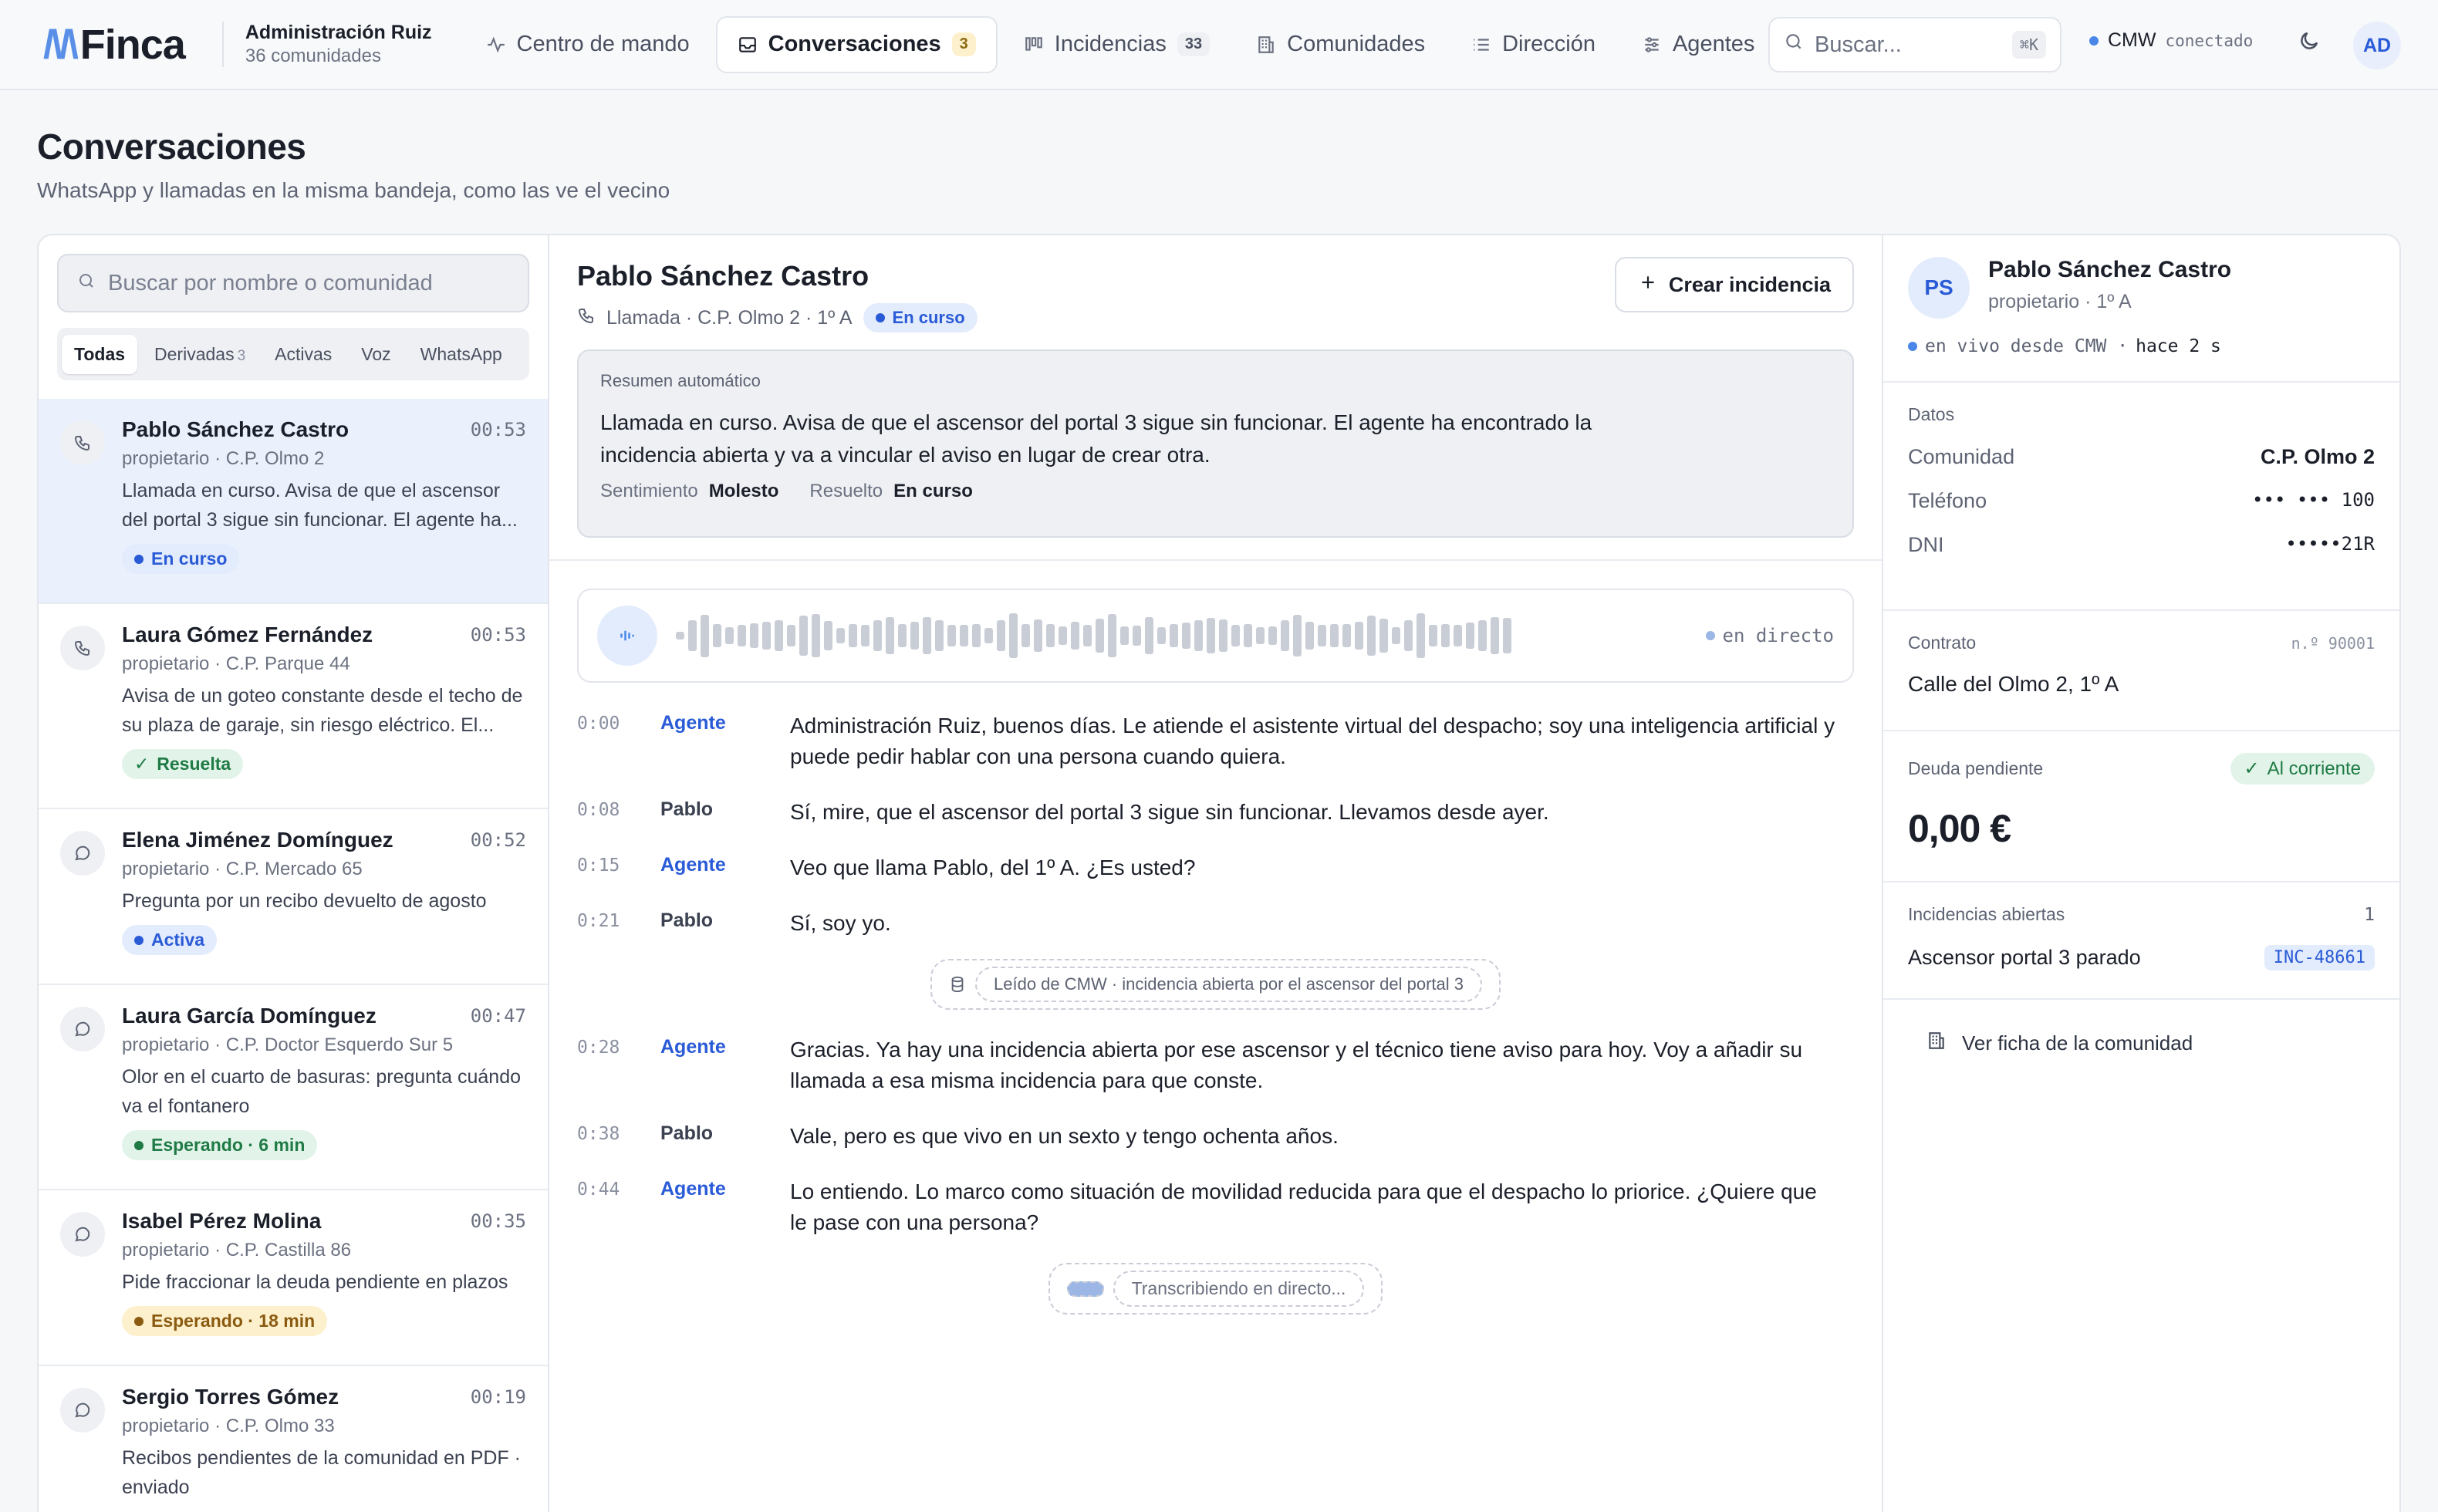 This screenshot has height=1512, width=2438. What do you see at coordinates (200, 354) in the screenshot?
I see `filter-derivadas: Derivadas 3` at bounding box center [200, 354].